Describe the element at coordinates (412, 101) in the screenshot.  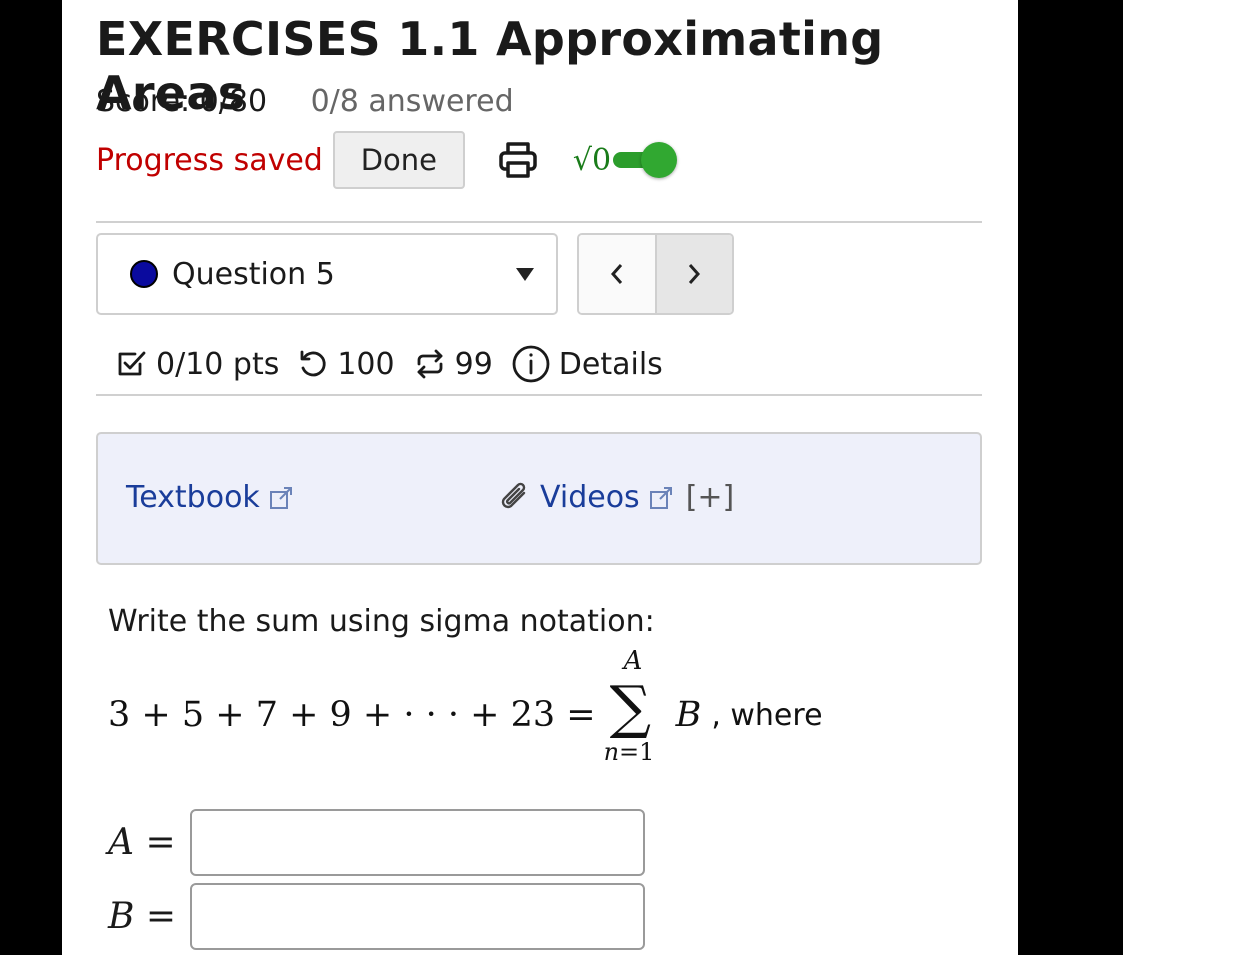
I see `answered-count: 0/8 answered` at that location.